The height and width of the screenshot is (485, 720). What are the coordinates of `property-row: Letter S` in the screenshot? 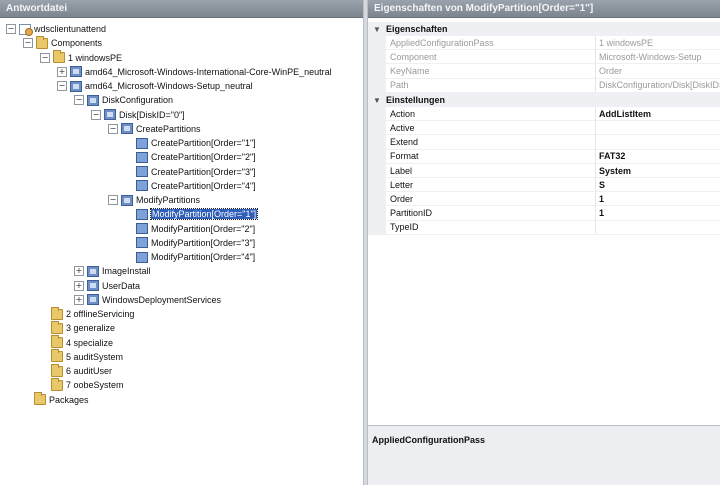 It's located at (544, 185).